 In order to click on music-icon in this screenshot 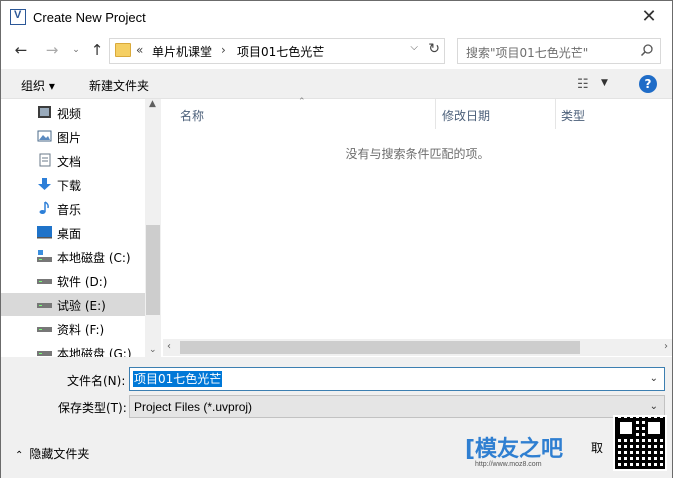, I will do `click(44, 207)`.